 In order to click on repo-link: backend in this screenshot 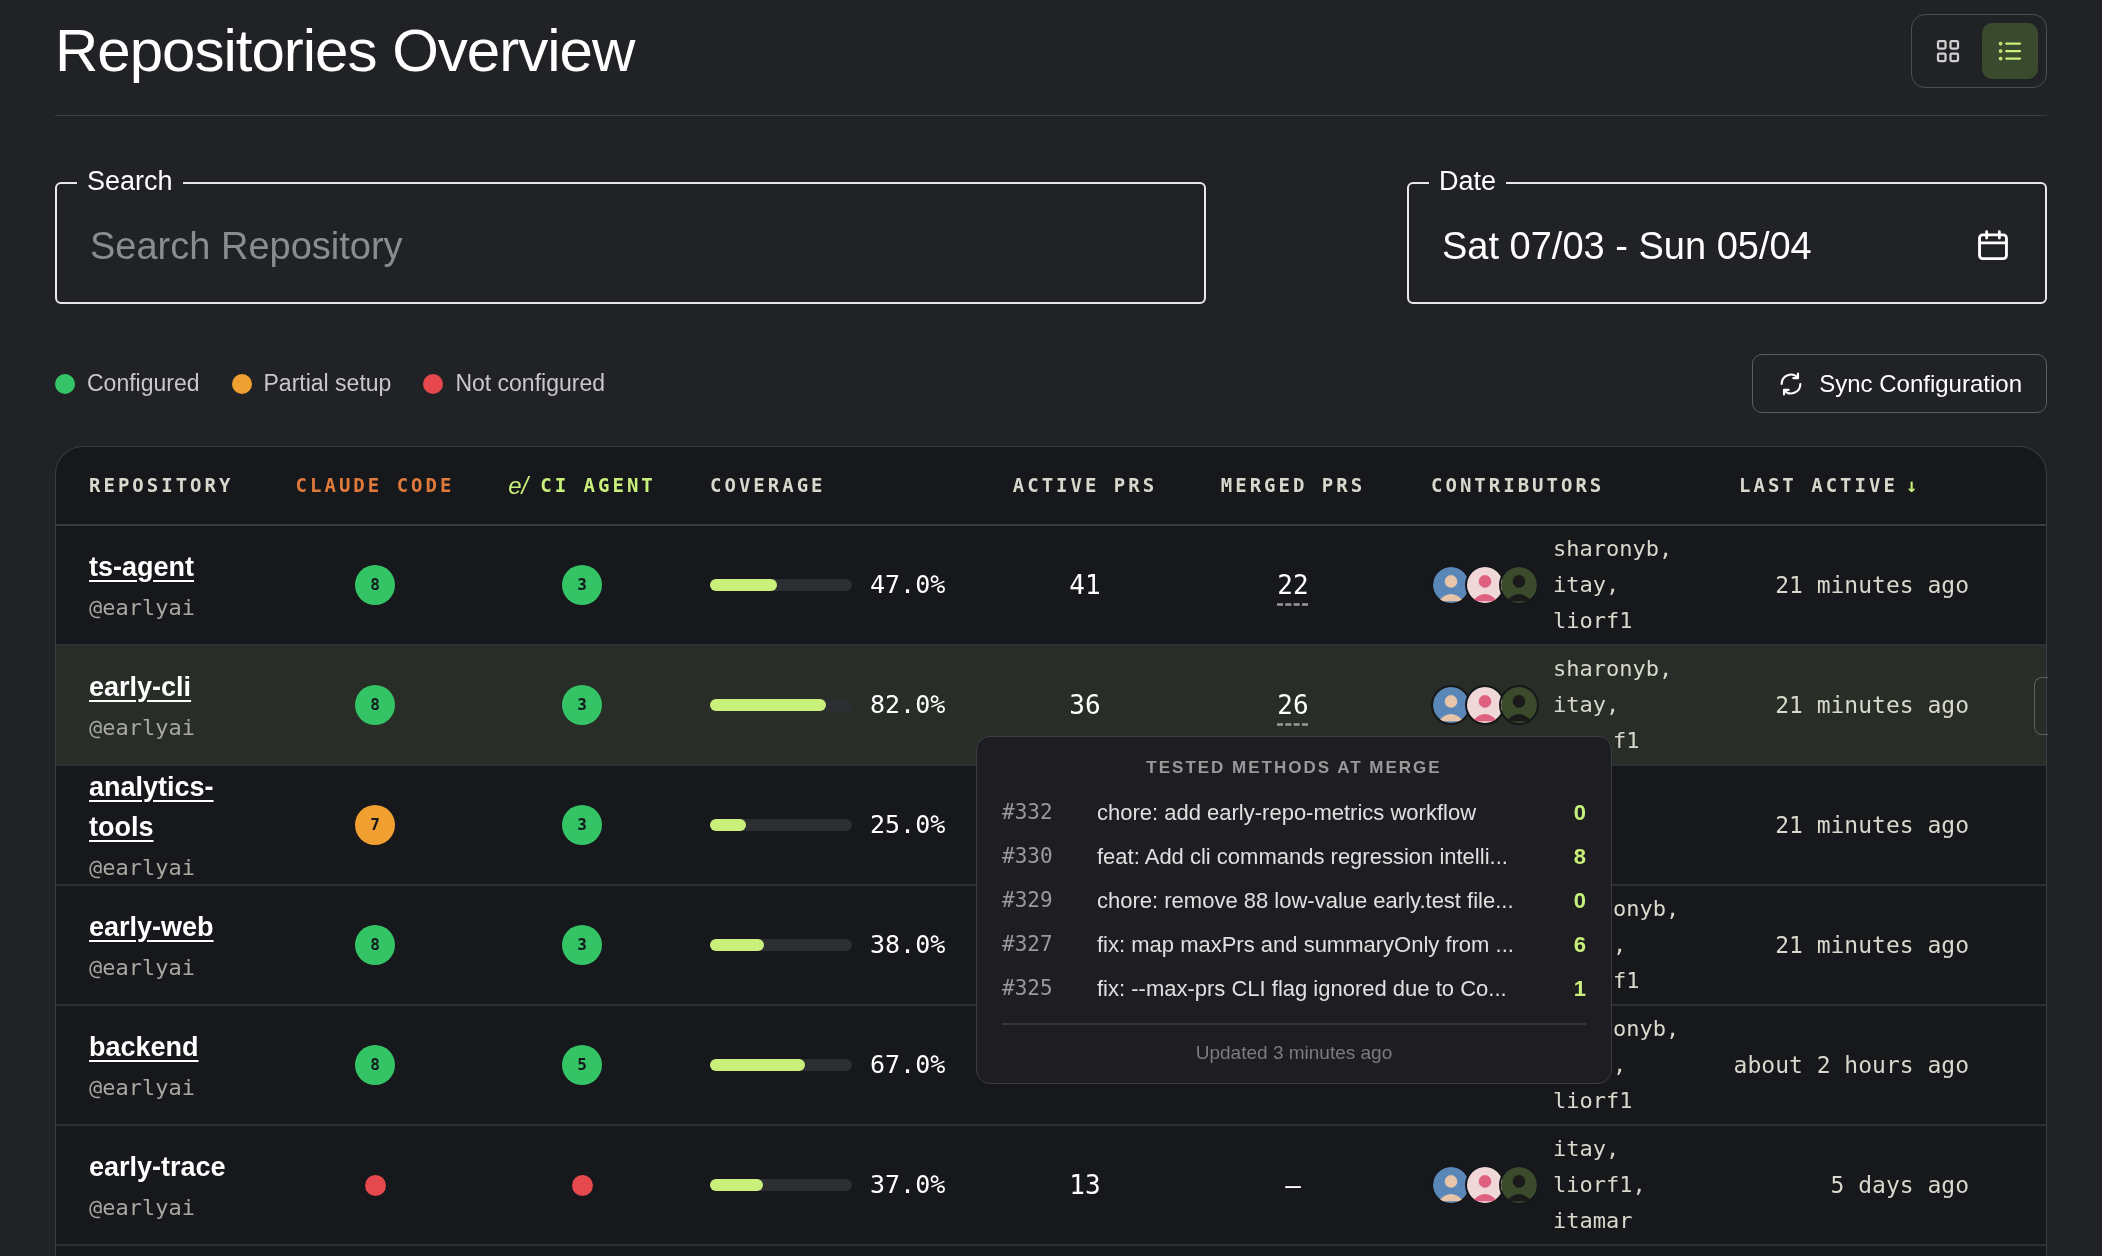, I will do `click(144, 1046)`.